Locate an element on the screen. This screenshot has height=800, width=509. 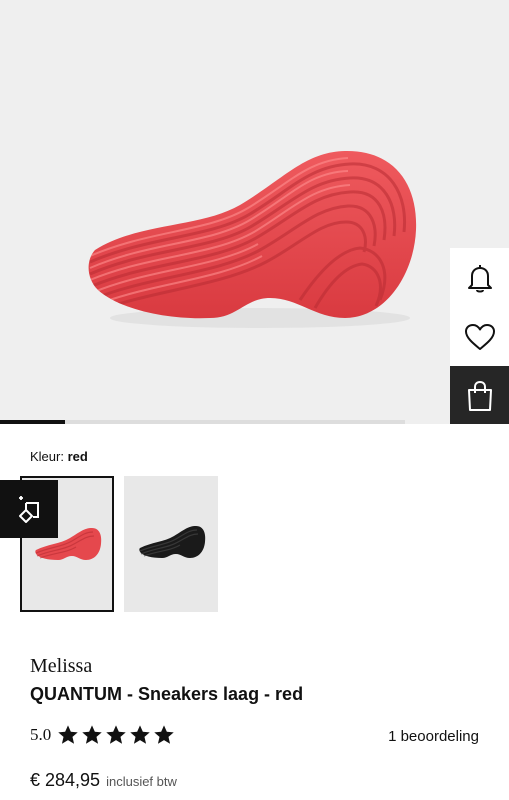
add-to-bag-button is located at coordinates (479, 395).